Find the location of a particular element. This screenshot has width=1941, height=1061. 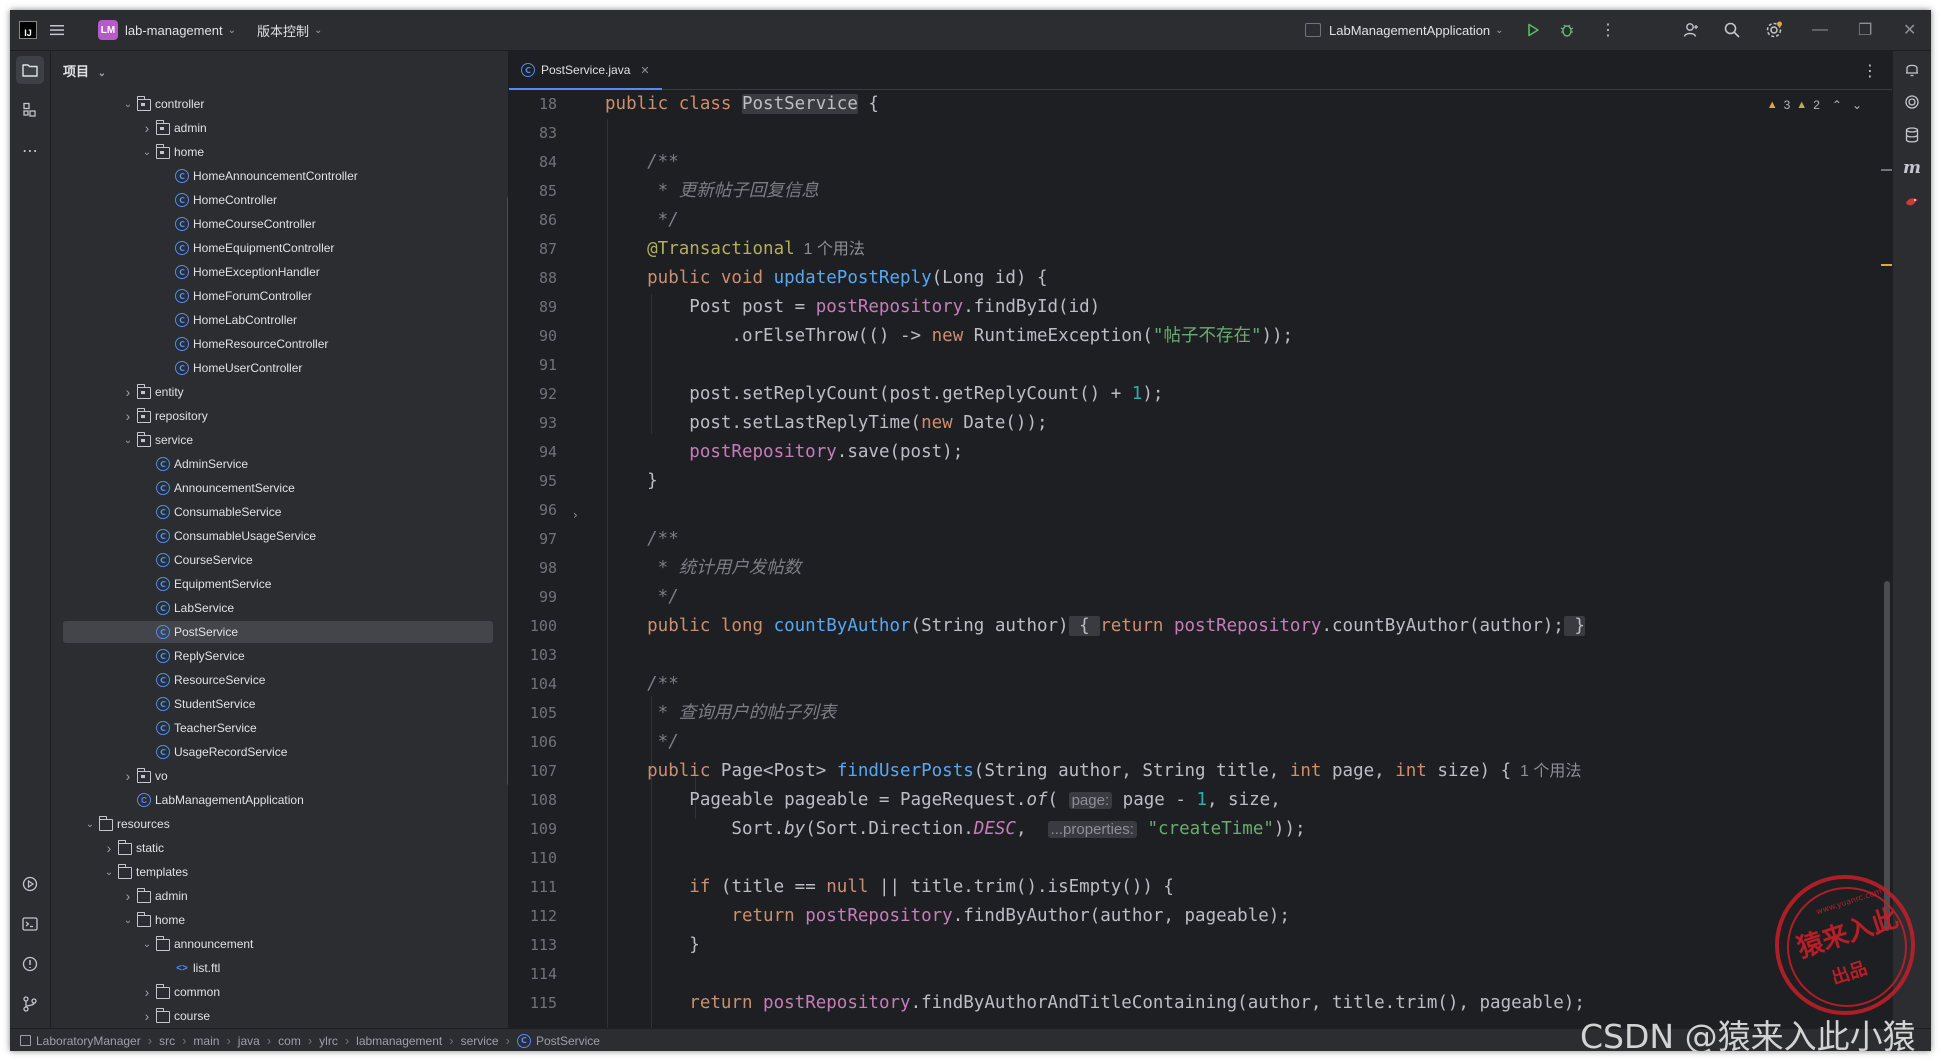

structure-tool-button is located at coordinates (30, 110).